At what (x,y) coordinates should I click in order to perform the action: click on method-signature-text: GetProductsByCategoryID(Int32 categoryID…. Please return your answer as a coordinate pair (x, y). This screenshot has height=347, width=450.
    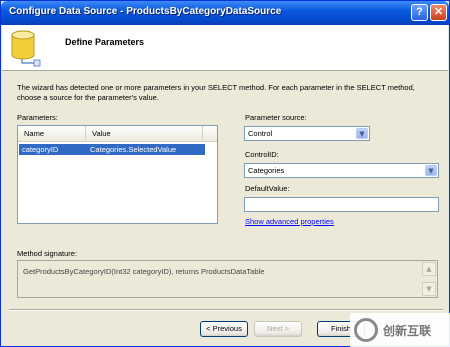
    Looking at the image, I should click on (144, 271).